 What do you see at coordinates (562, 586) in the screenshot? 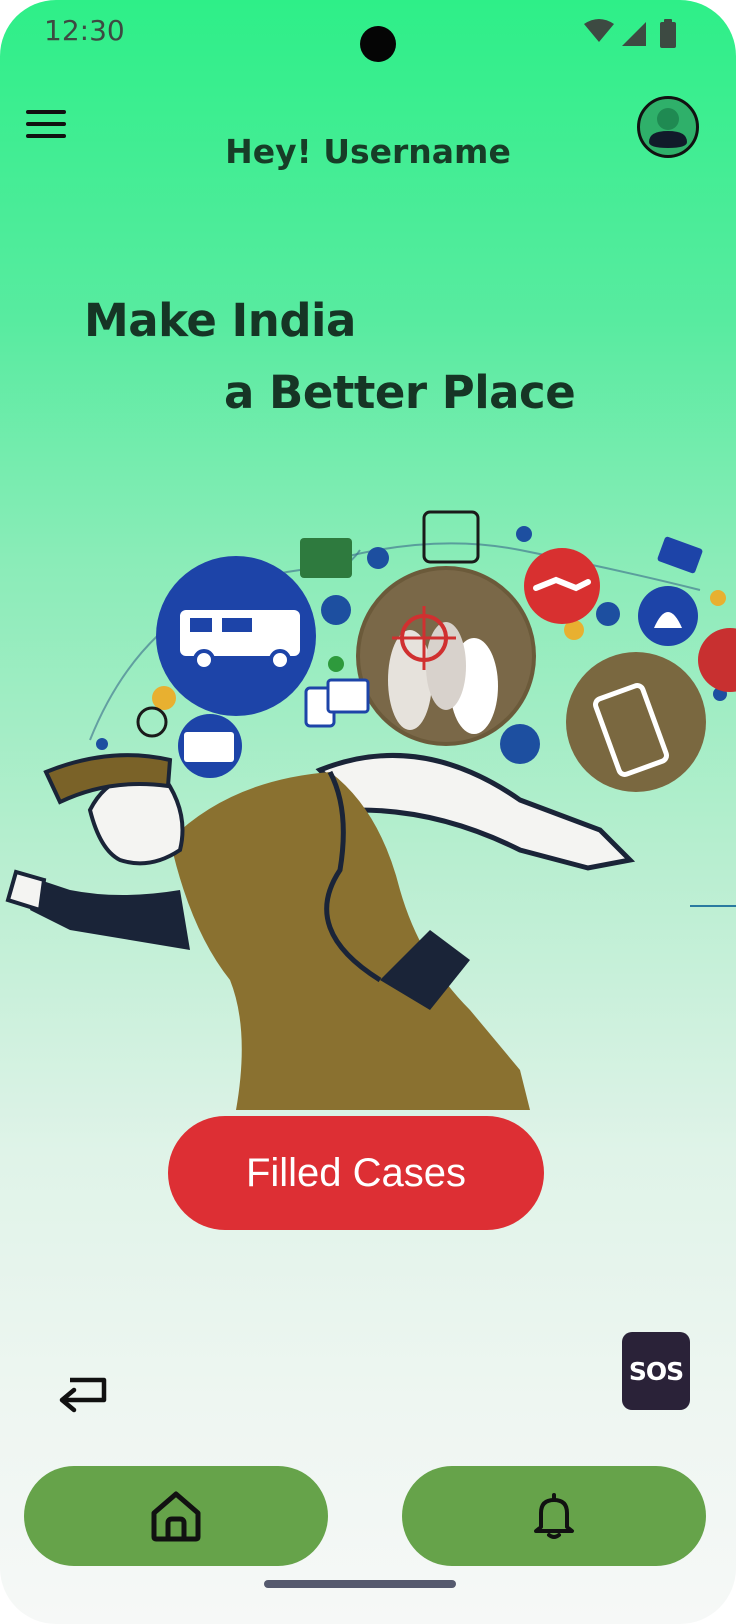
I see `handshake-circle` at bounding box center [562, 586].